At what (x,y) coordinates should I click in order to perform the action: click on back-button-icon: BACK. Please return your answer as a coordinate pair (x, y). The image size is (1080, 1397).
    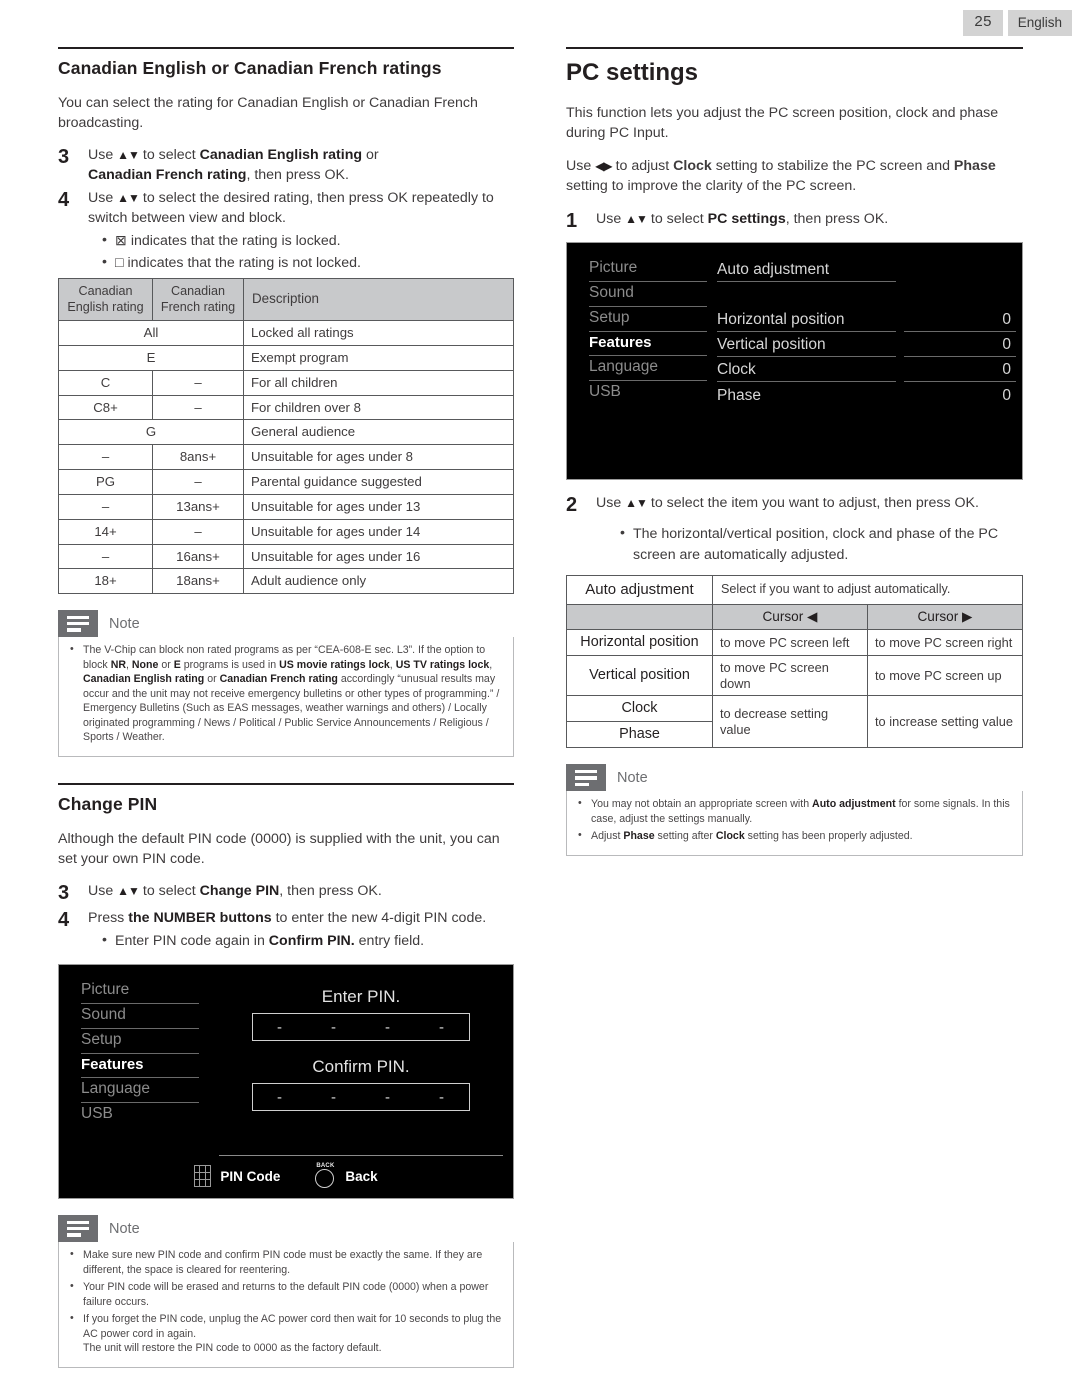
    Looking at the image, I should click on (325, 1176).